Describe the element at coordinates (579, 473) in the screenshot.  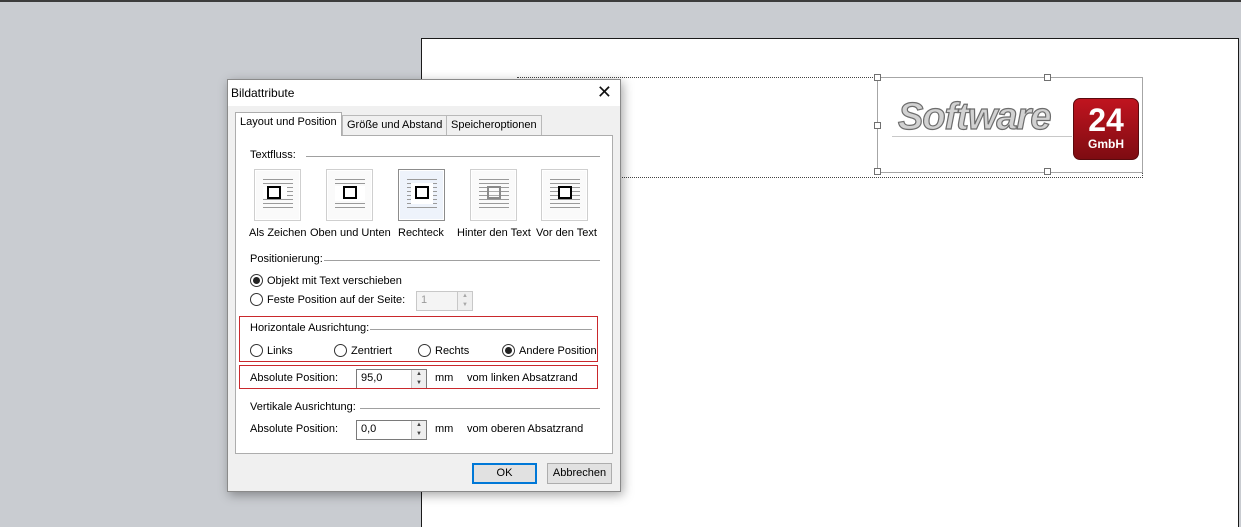
I see `cancel-button: Abbrechen` at that location.